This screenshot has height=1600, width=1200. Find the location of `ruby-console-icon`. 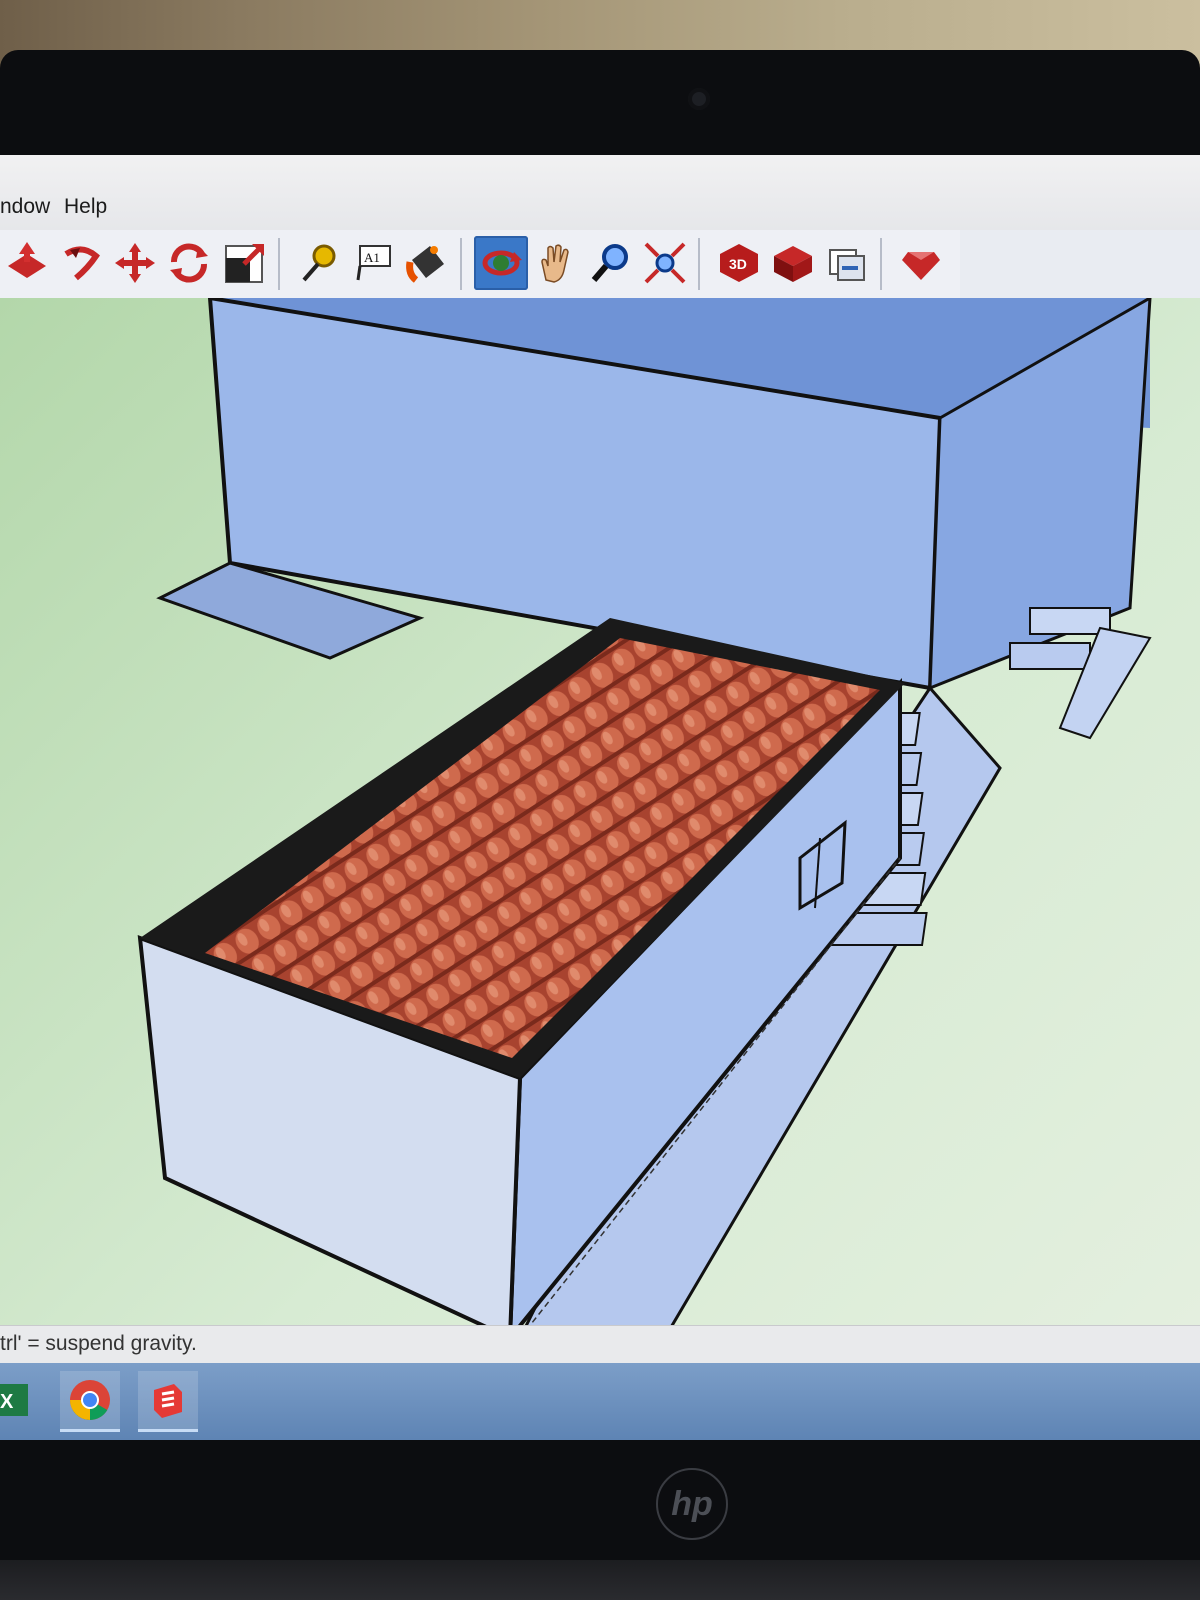

ruby-console-icon is located at coordinates (921, 263).